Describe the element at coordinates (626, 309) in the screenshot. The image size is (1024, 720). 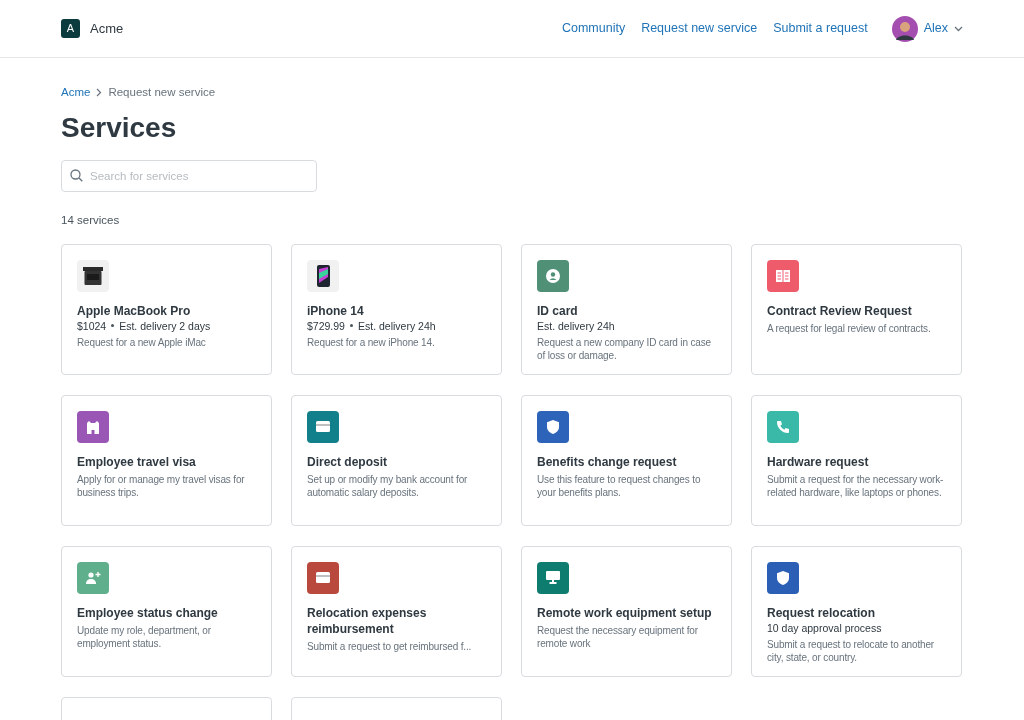
I see `service-card: ID card Est. delivery 24h Request a new company ID card in case of loss or damage.` at that location.